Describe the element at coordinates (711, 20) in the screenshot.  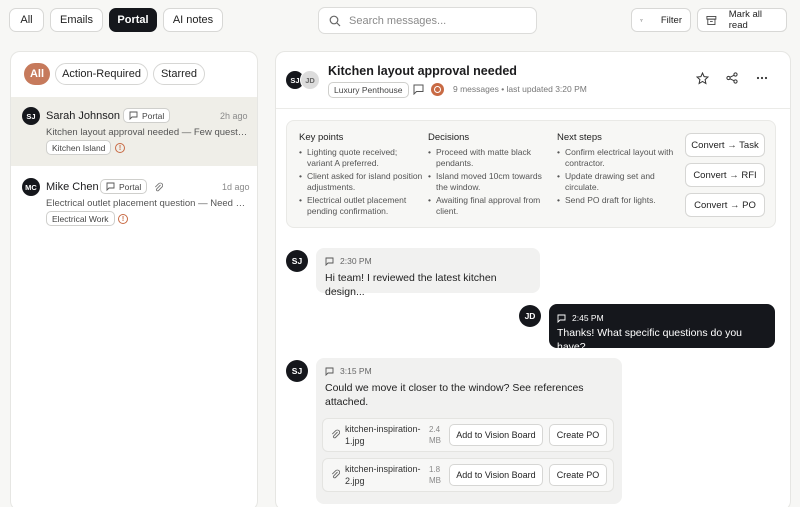
I see `archive-icon` at that location.